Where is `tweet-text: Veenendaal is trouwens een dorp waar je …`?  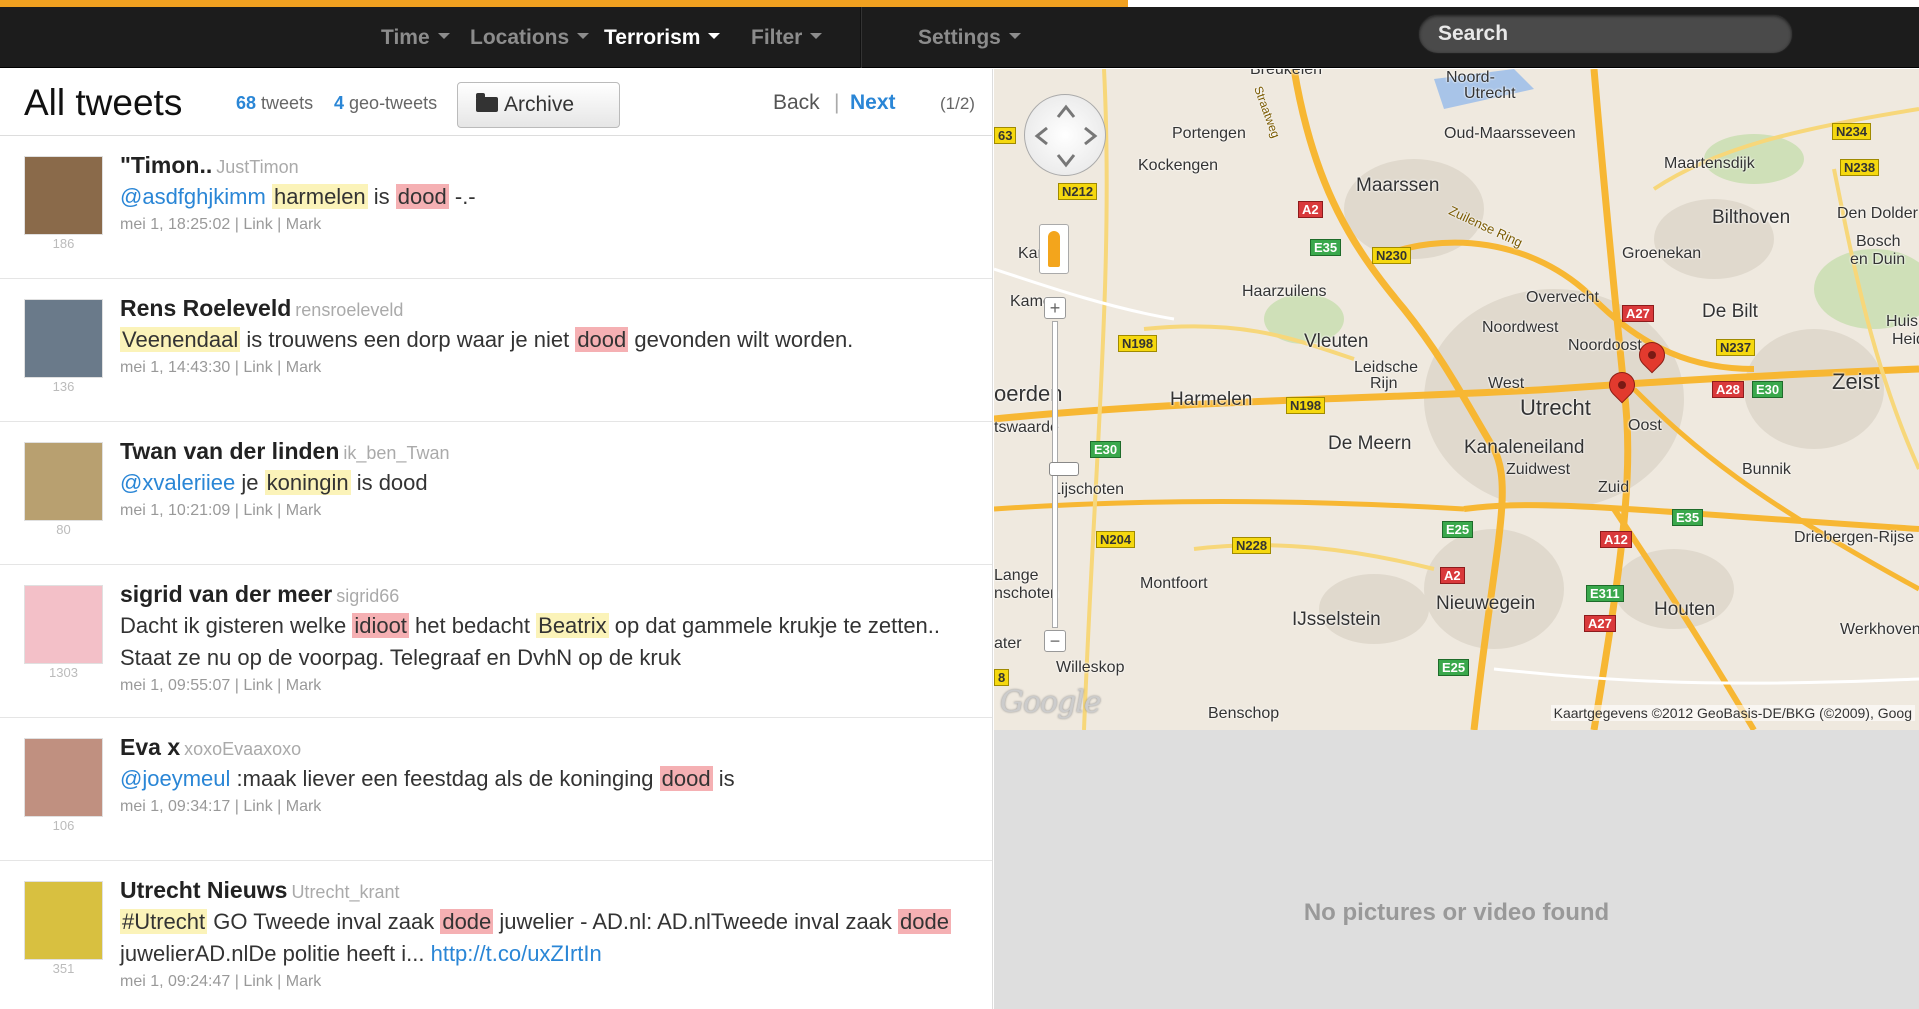 tweet-text: Veenendaal is trouwens een dorp waar je … is located at coordinates (551, 340).